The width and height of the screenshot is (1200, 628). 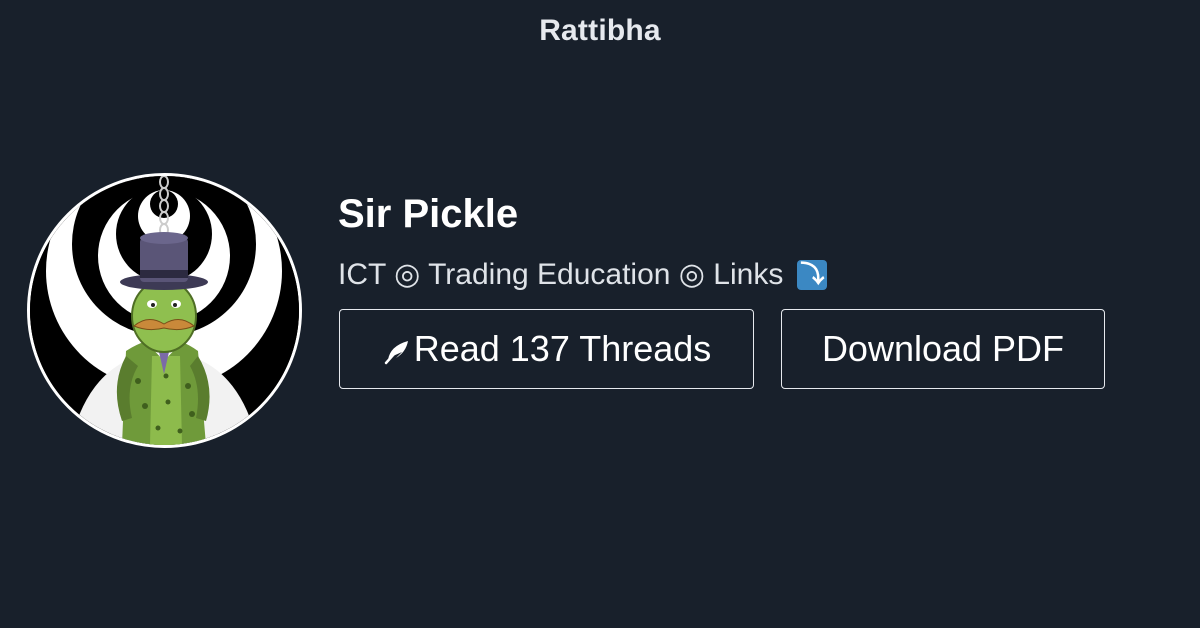 What do you see at coordinates (561, 274) in the screenshot?
I see `profile-bio-text: ICT ◎ Trading Education ◎ Links` at bounding box center [561, 274].